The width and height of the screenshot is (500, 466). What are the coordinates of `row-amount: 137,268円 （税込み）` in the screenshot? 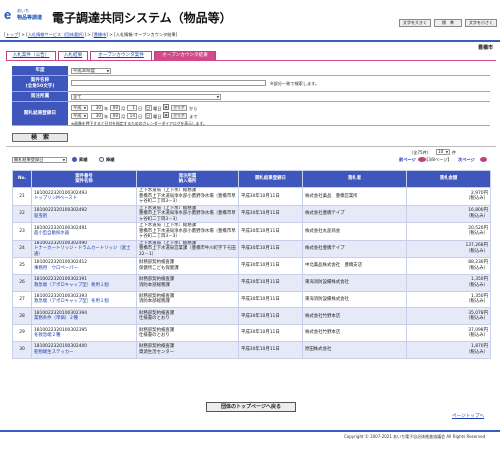 It's located at (448, 248).